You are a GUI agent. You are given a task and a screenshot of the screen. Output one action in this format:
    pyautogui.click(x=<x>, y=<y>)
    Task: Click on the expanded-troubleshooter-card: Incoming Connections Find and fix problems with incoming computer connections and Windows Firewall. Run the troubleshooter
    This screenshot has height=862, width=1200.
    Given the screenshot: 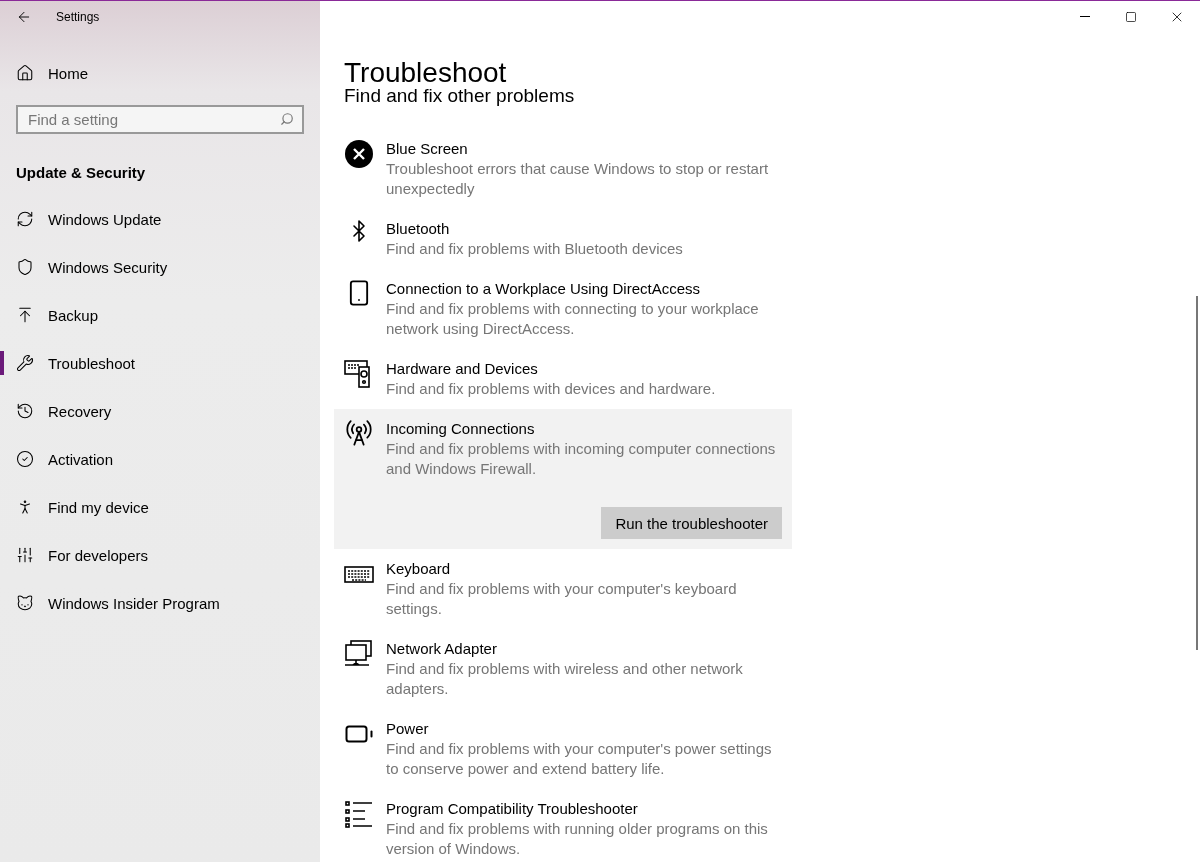 What is the action you would take?
    pyautogui.click(x=563, y=479)
    